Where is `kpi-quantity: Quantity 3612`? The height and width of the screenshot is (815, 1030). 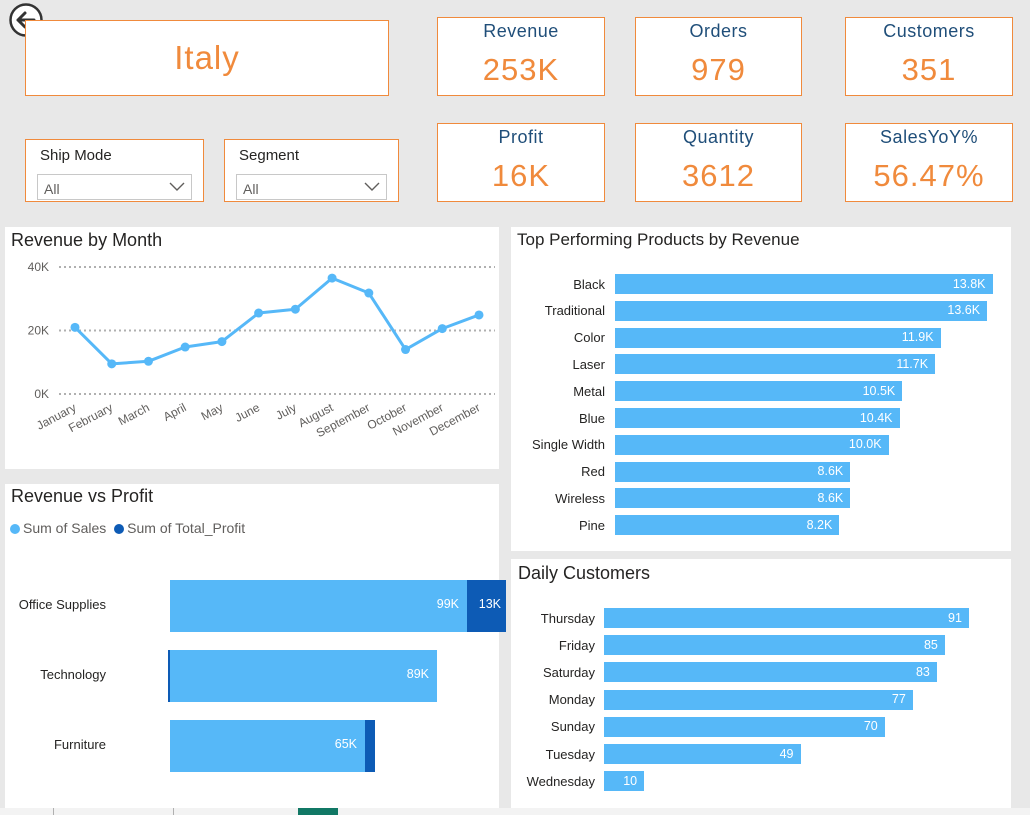 kpi-quantity: Quantity 3612 is located at coordinates (718, 162).